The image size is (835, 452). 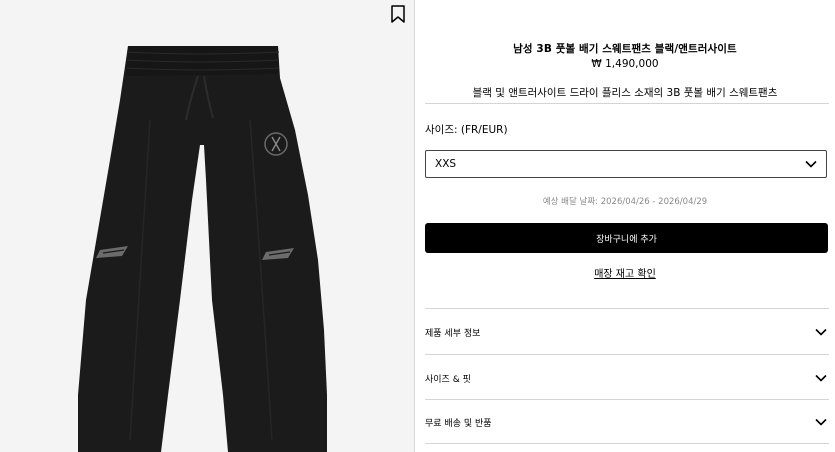 I want to click on accordion-size-fit: 사이즈 & 핏, so click(x=627, y=378).